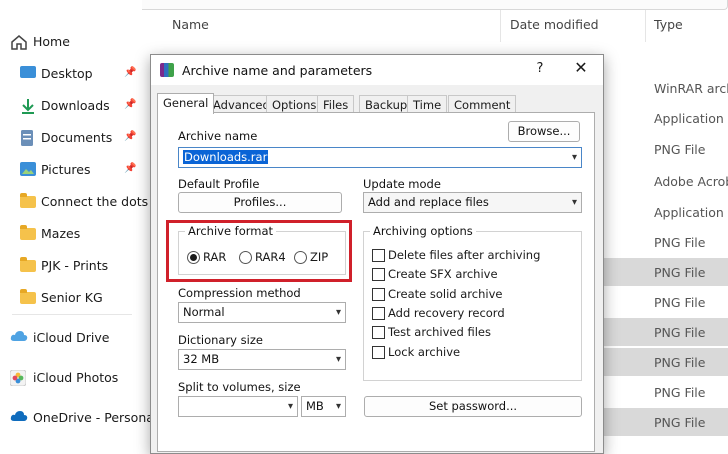  What do you see at coordinates (19, 417) in the screenshot?
I see `onedrive-icon` at bounding box center [19, 417].